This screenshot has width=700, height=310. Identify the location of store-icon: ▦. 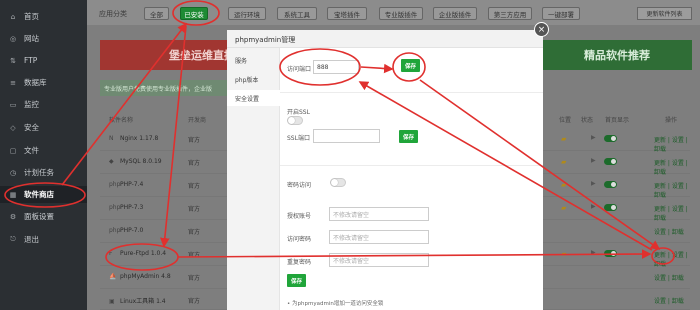
(13, 194).